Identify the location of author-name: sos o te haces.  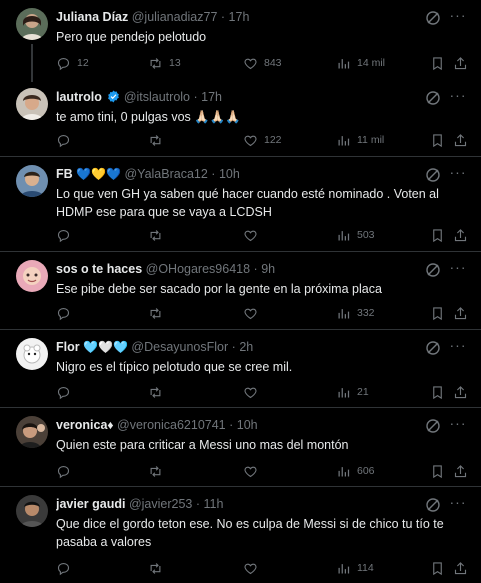
(99, 269).